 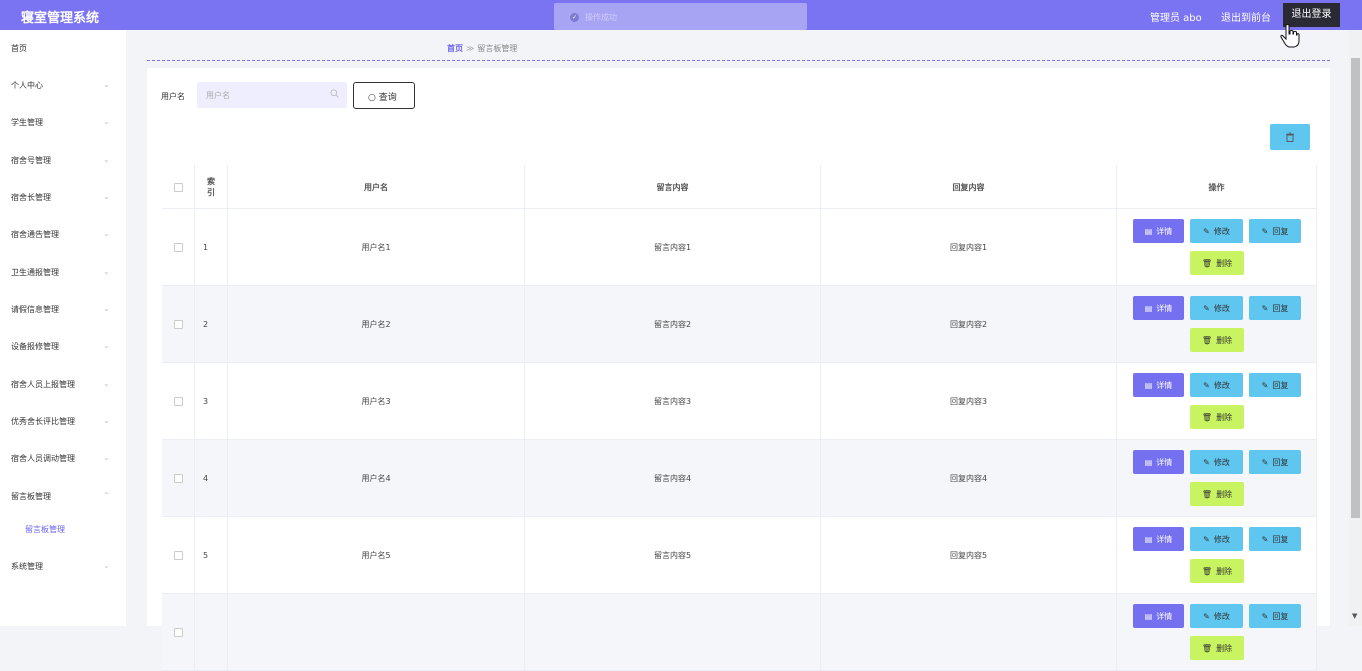 I want to click on scroll-down-arrow-icon: ▼, so click(x=1354, y=616).